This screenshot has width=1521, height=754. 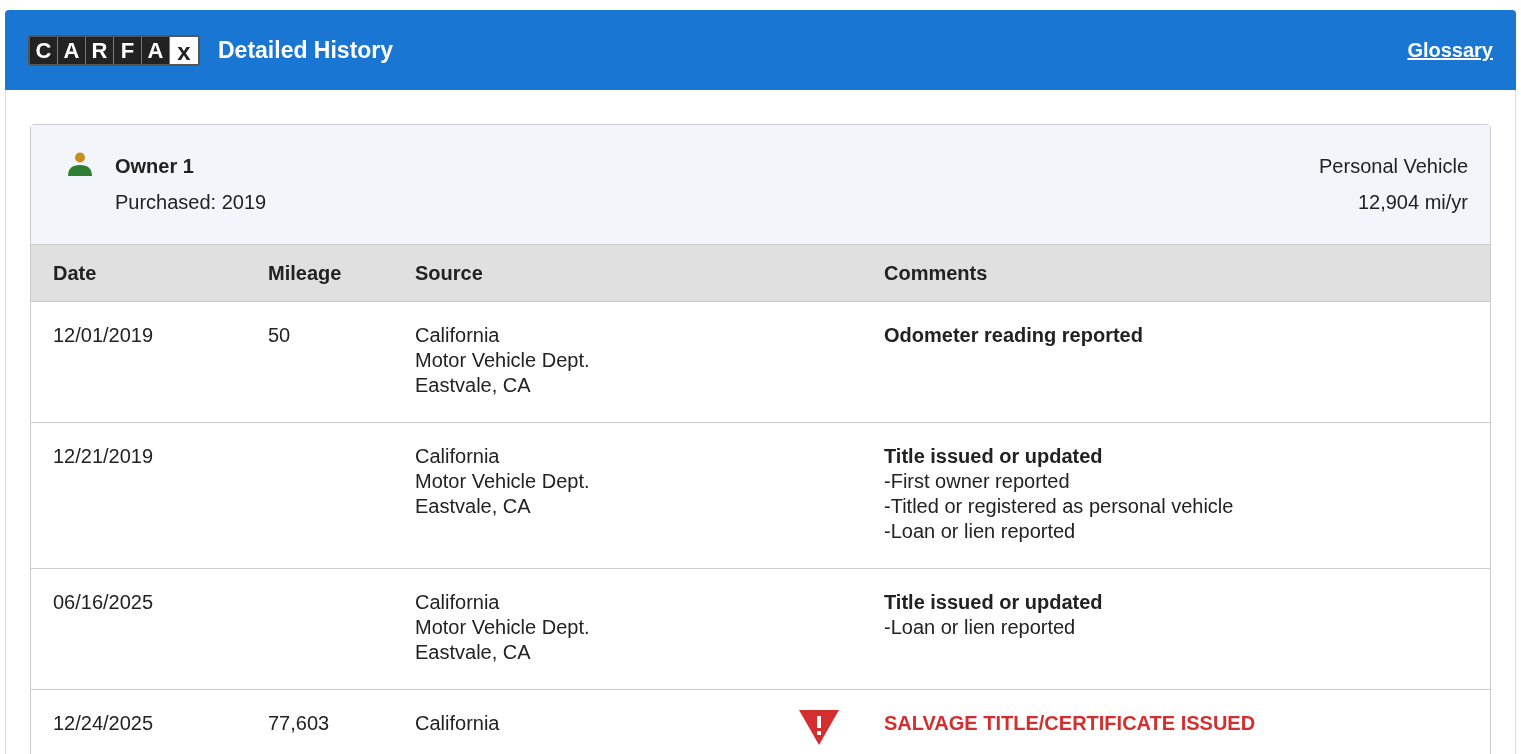 I want to click on column-header: Mileage, so click(x=305, y=273).